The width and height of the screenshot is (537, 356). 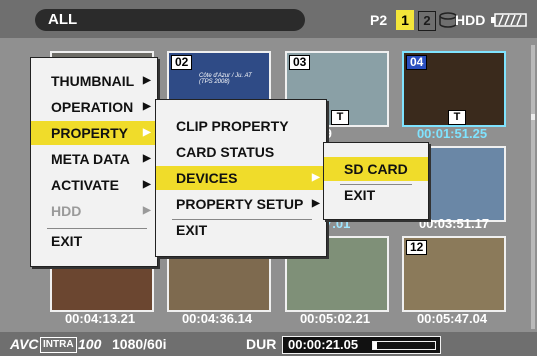 I want to click on slot-1-indicator: 1, so click(x=405, y=20).